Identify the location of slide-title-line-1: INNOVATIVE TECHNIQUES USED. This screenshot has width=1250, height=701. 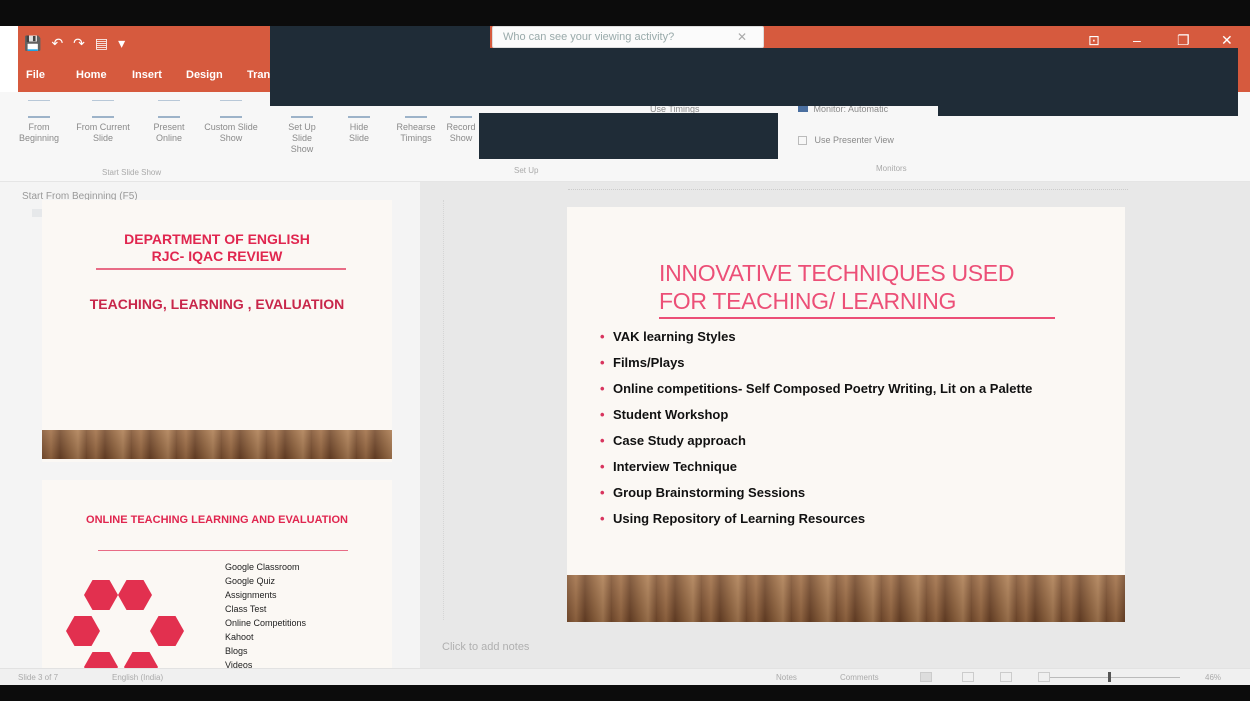
(837, 273).